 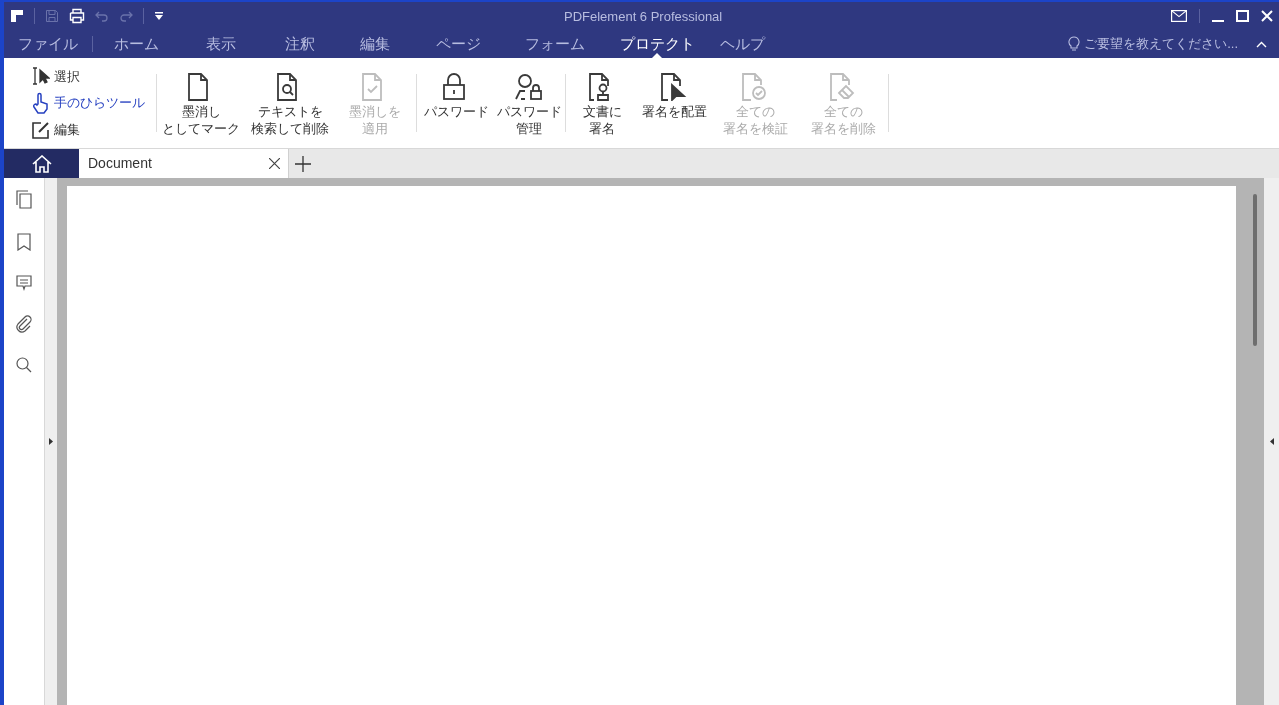 What do you see at coordinates (184, 163) in the screenshot?
I see `document-tab: Document` at bounding box center [184, 163].